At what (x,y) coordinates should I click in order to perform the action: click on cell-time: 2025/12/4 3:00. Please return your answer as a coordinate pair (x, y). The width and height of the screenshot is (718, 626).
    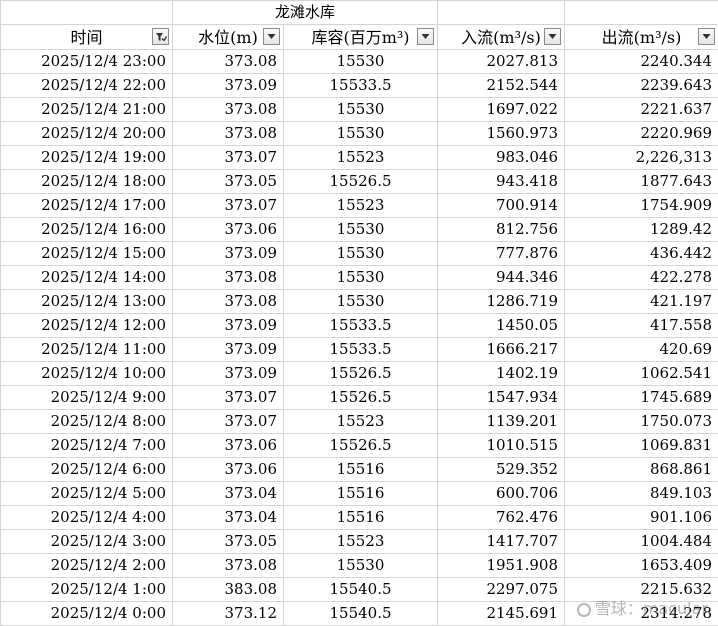
    Looking at the image, I should click on (87, 542).